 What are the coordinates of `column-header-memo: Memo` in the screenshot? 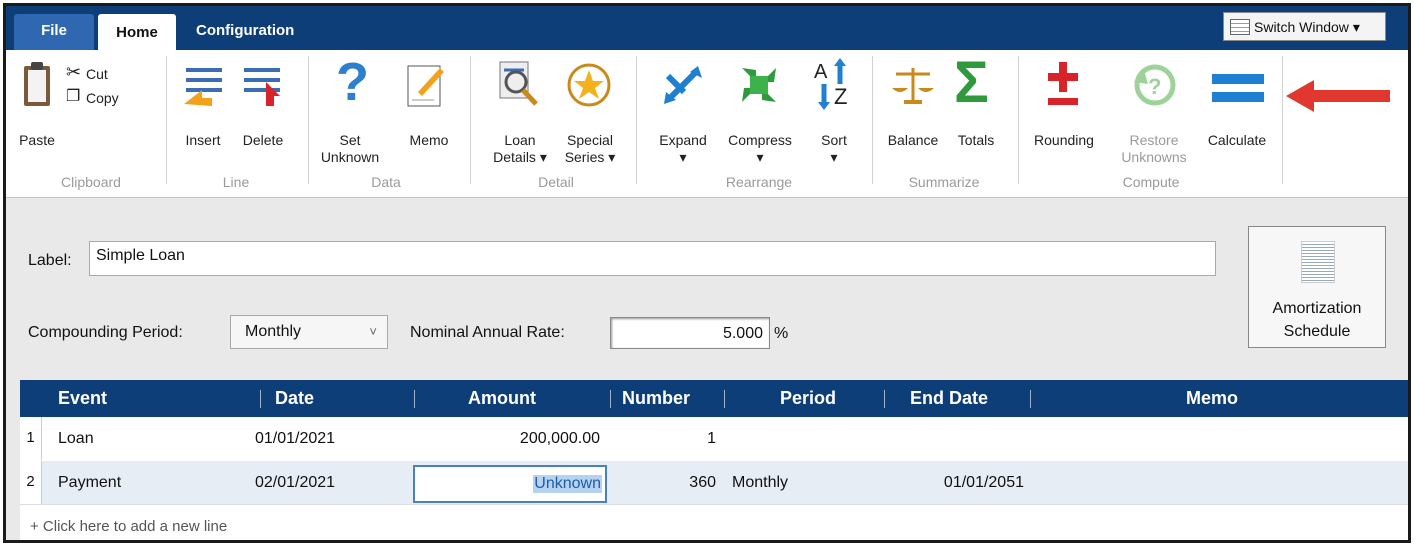 It's located at (1212, 398).